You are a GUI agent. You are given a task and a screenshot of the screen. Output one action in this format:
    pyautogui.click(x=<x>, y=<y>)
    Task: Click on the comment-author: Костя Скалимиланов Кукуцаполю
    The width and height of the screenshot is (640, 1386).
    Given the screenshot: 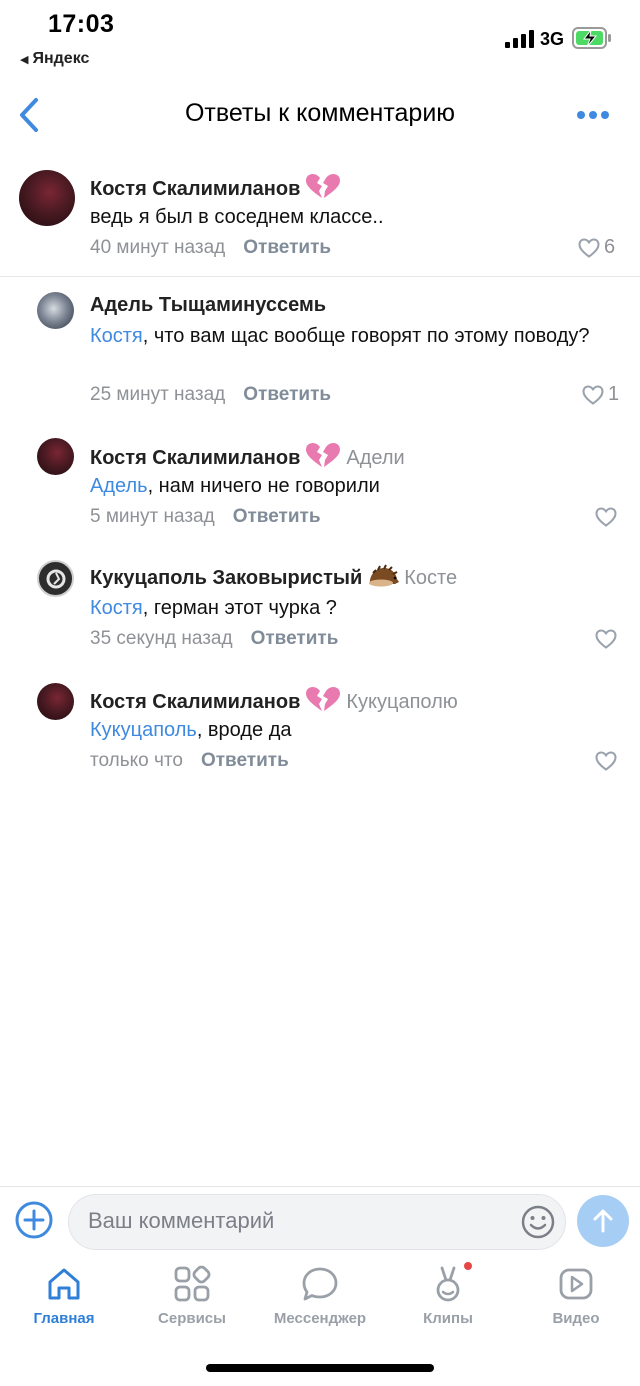 What is the action you would take?
    pyautogui.click(x=274, y=700)
    